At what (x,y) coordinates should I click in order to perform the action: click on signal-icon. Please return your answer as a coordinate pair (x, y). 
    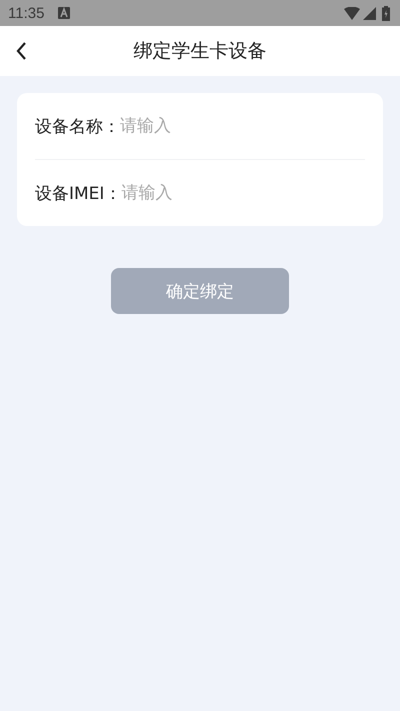
    Looking at the image, I should click on (369, 13).